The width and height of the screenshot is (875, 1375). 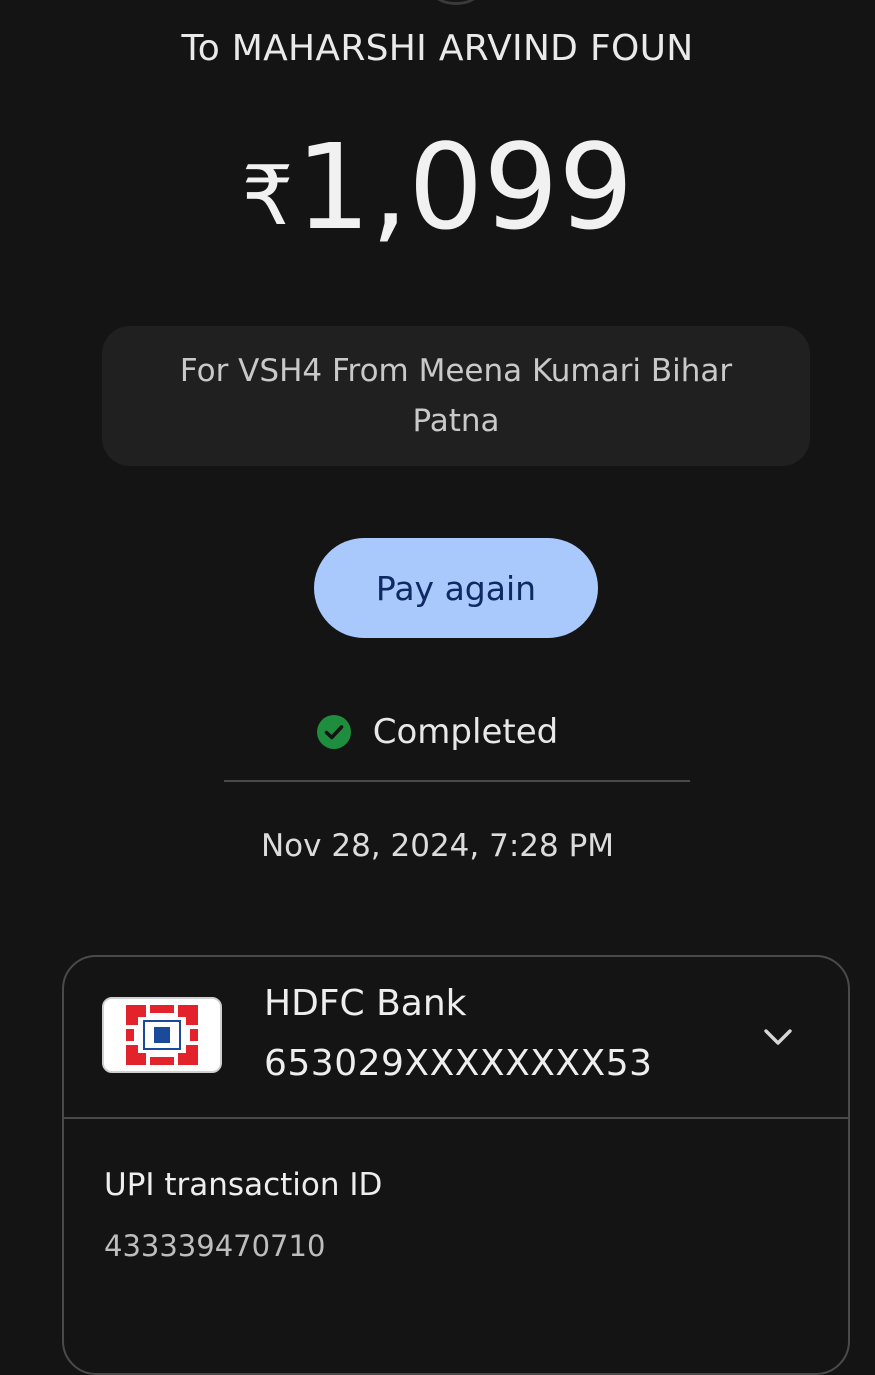 I want to click on payment-note: For VSH4 From Meena Kumari Bihar Patna, so click(x=456, y=396).